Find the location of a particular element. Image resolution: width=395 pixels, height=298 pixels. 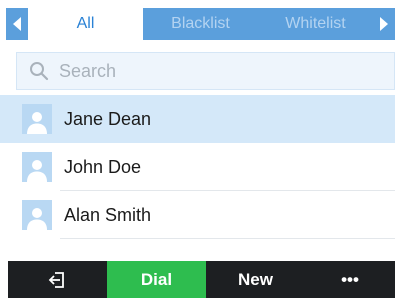

softkey-bar: Dial New ••• is located at coordinates (201, 279).